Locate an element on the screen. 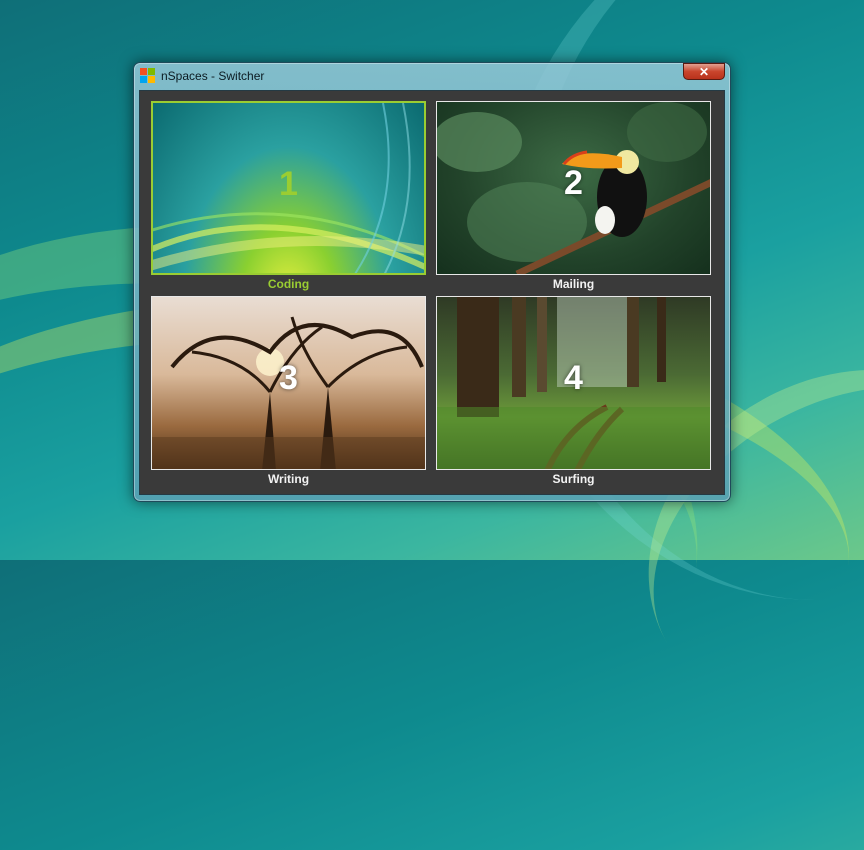 Image resolution: width=864 pixels, height=850 pixels. windows-flag-icon is located at coordinates (148, 76).